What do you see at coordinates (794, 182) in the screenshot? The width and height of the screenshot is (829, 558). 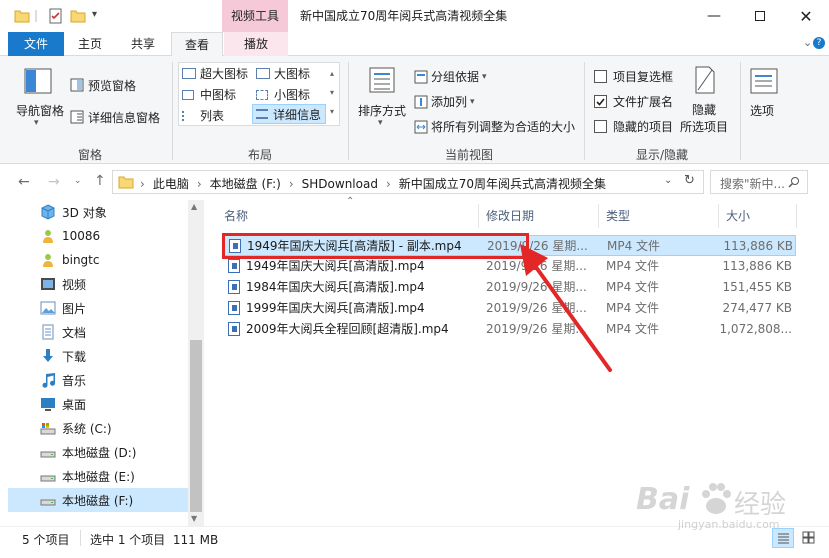 I see `search-icon` at bounding box center [794, 182].